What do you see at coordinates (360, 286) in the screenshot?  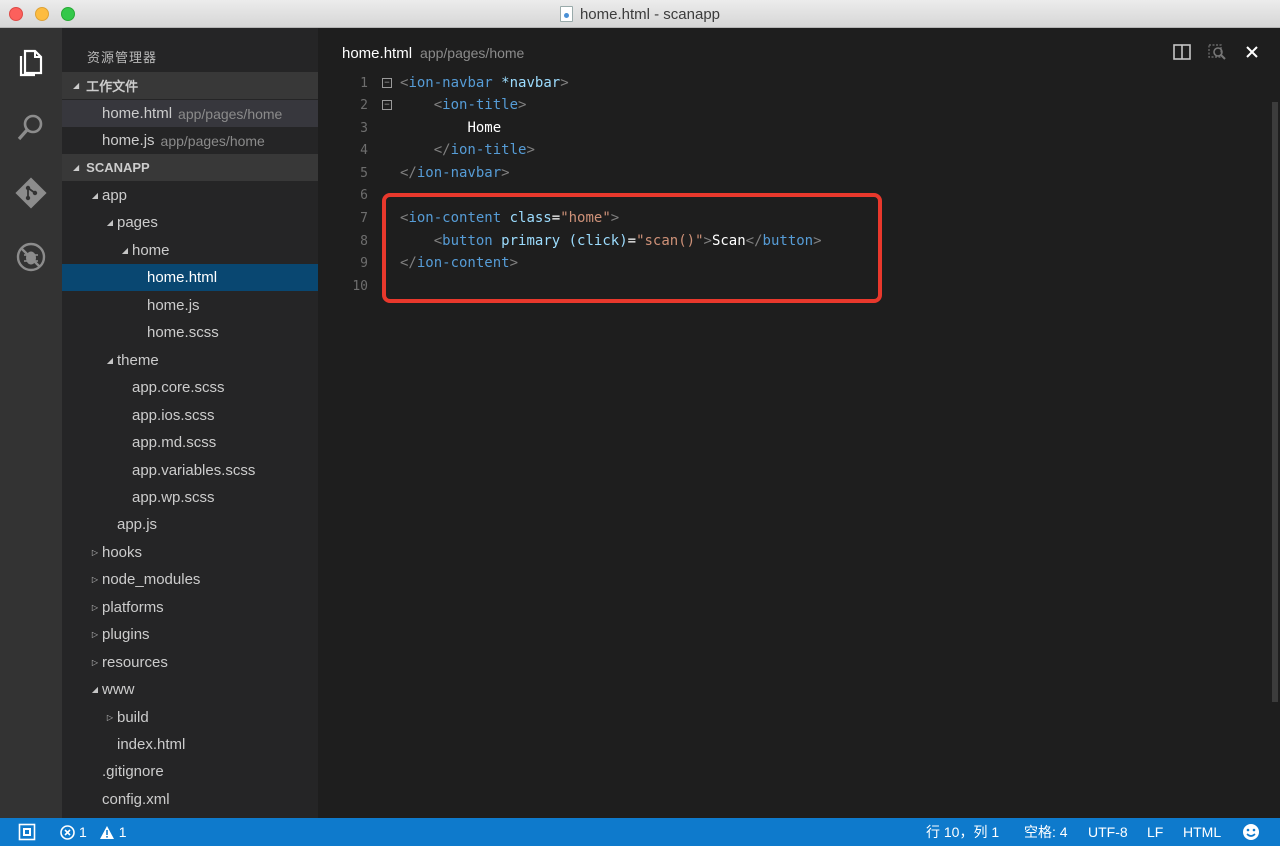 I see `line-number: 10` at bounding box center [360, 286].